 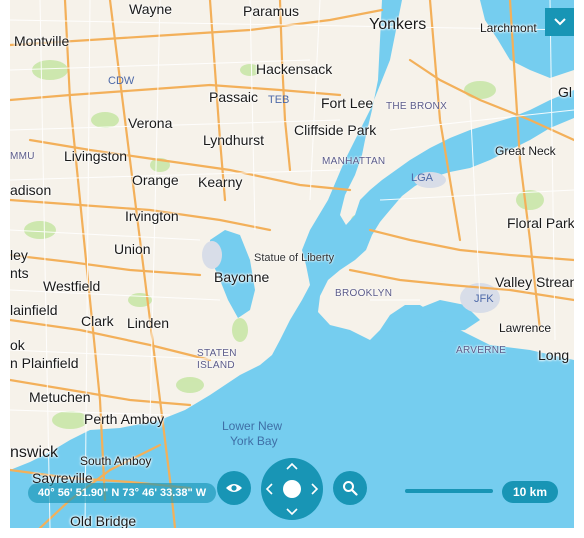 What do you see at coordinates (335, 130) in the screenshot?
I see `city-label-cliffside-park: Cliffside Park` at bounding box center [335, 130].